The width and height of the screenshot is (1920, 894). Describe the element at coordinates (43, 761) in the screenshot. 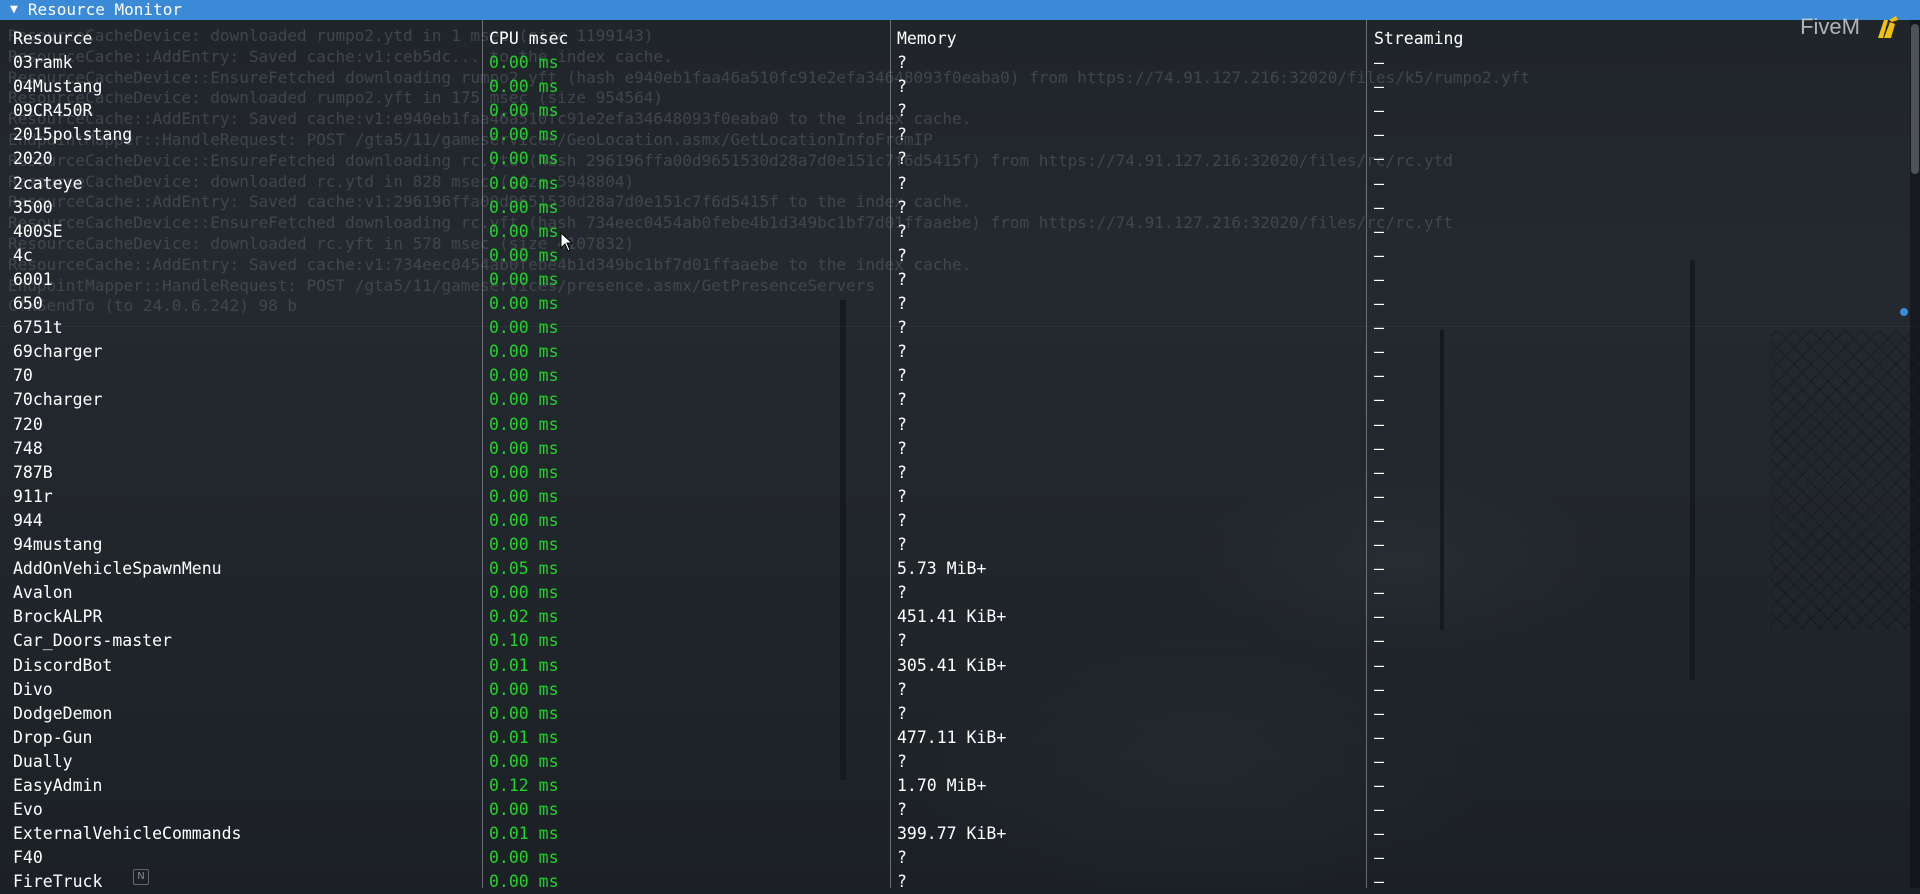

I see `resource-name-cell: Dually` at that location.